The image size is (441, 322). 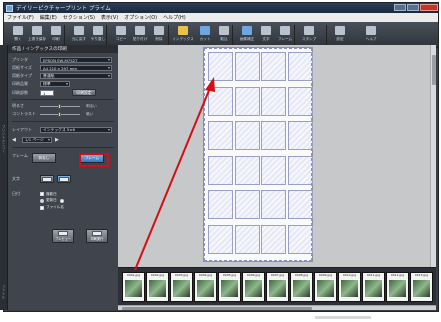 What do you see at coordinates (9, 8) in the screenshot?
I see `app-icon` at bounding box center [9, 8].